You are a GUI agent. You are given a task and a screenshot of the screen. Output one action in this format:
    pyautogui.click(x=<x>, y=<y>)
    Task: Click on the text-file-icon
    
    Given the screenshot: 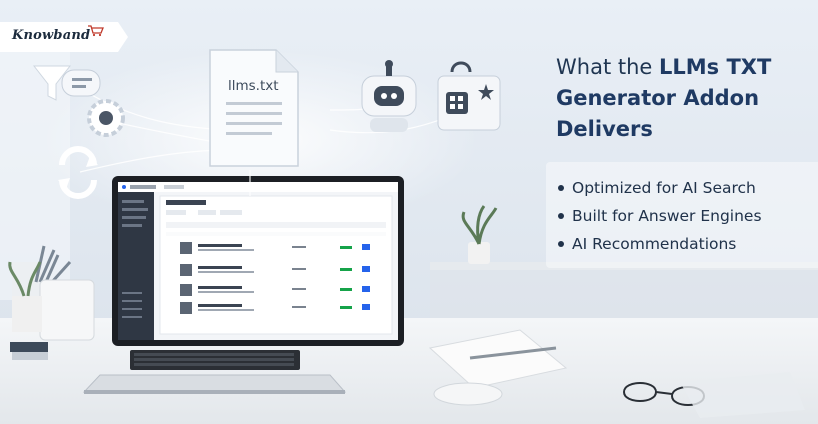 What is the action you would take?
    pyautogui.click(x=254, y=108)
    